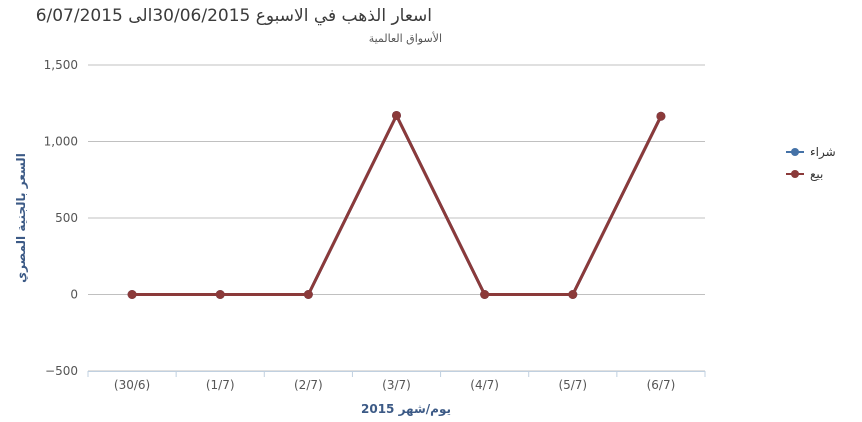 This screenshot has height=422, width=862. Describe the element at coordinates (66, 218) in the screenshot. I see `y-tick-label: 500` at that location.